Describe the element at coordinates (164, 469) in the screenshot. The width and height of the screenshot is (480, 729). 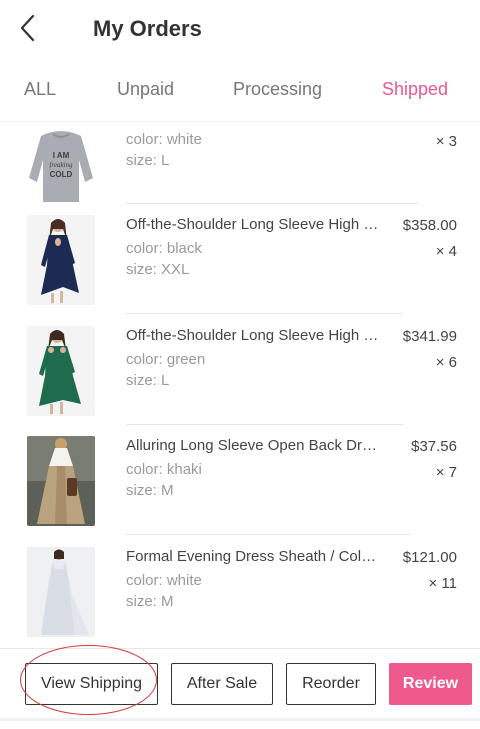
I see `item-color: color: khaki` at that location.